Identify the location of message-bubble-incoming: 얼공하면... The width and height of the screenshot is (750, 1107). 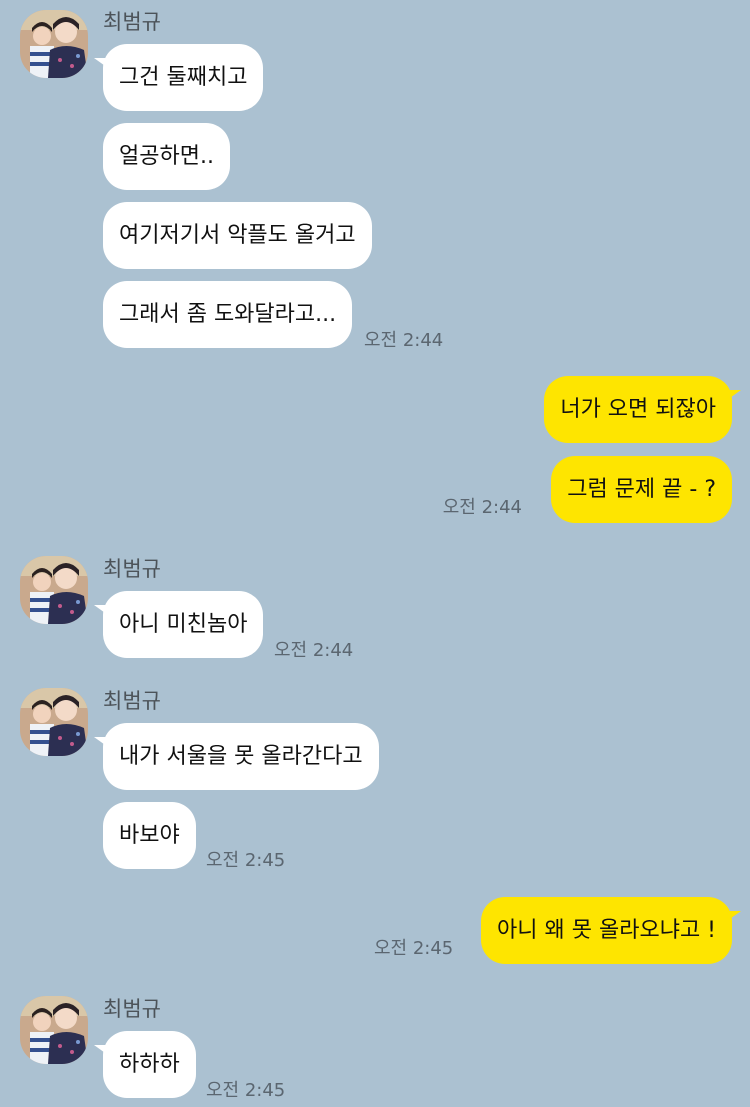
(166, 156).